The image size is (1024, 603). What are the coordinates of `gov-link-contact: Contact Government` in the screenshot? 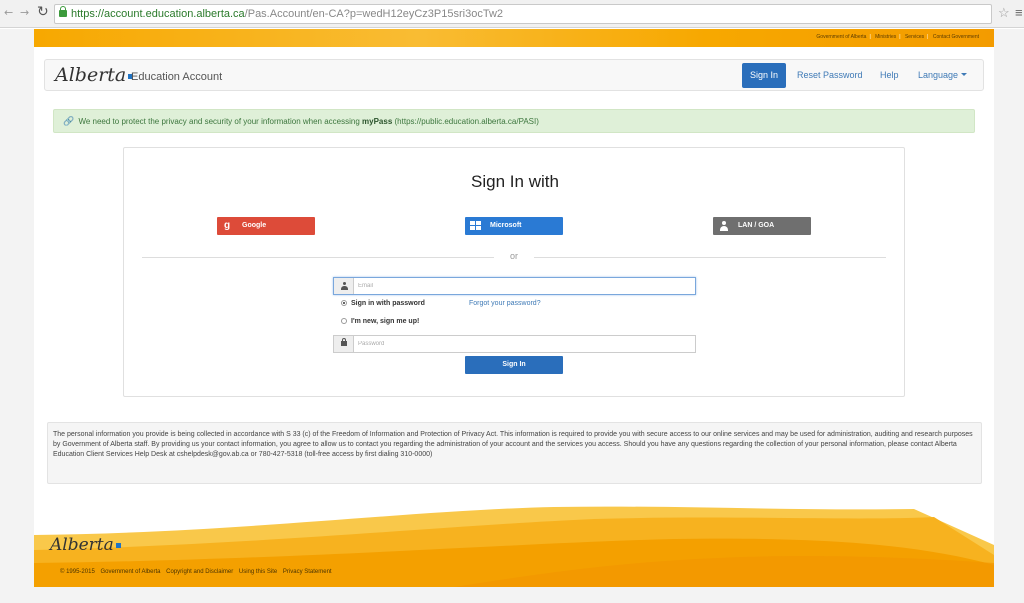 It's located at (956, 37).